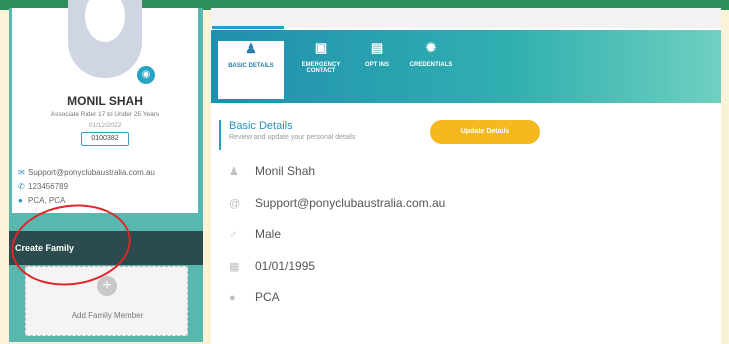 The image size is (729, 344). What do you see at coordinates (21, 186) in the screenshot?
I see `phone-icon: ✆` at bounding box center [21, 186].